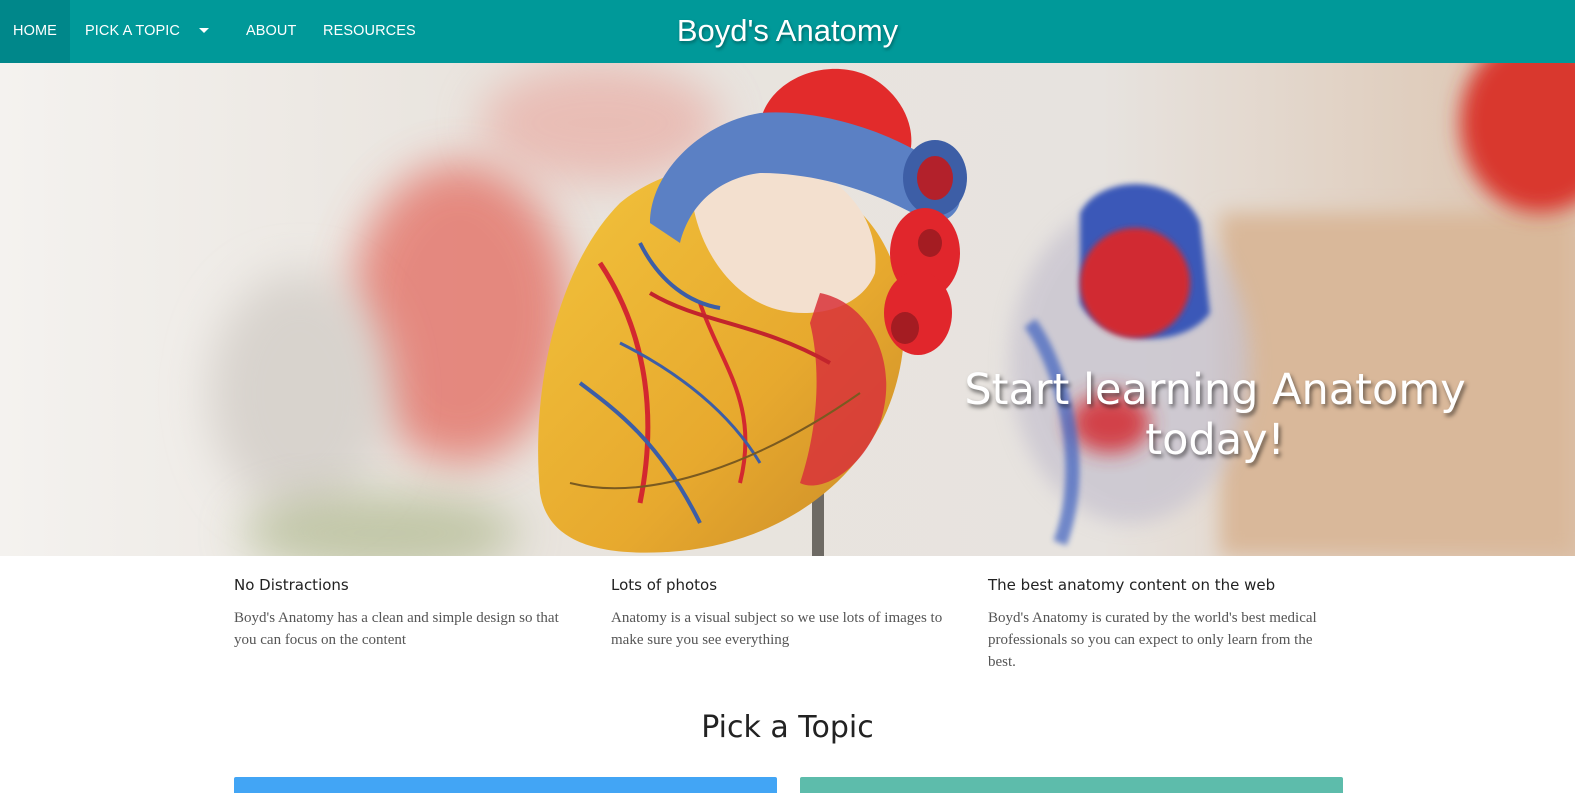 This screenshot has height=793, width=1575. What do you see at coordinates (369, 31) in the screenshot?
I see `nav-resources-link: RESOURCES` at bounding box center [369, 31].